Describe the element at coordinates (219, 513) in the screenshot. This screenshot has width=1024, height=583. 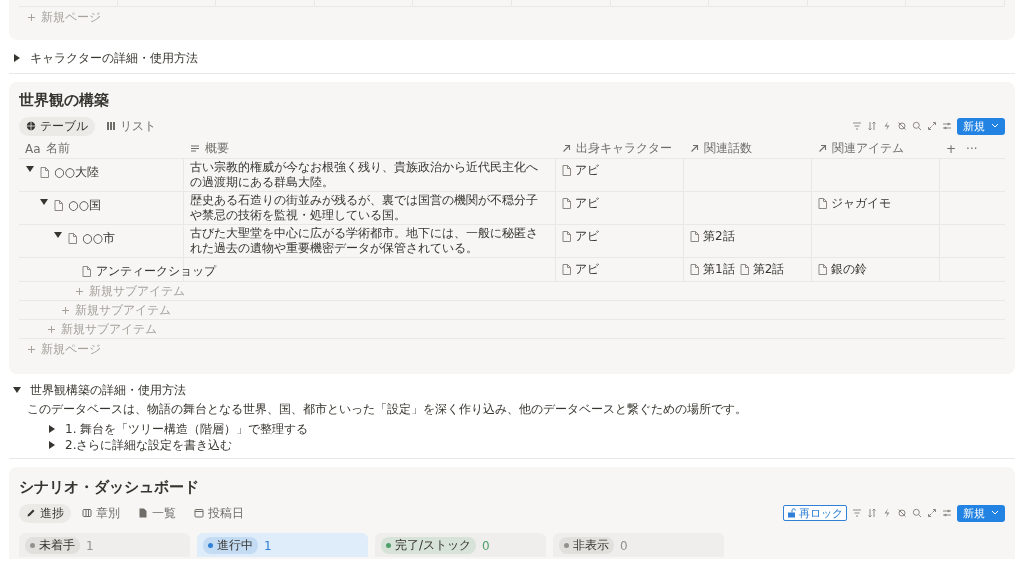
I see `view-tab: 投稿日` at that location.